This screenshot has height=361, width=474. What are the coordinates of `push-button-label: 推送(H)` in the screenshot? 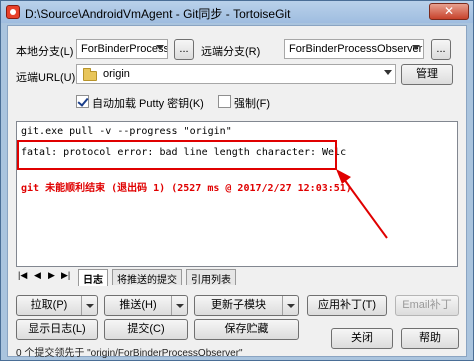 It's located at (138, 305).